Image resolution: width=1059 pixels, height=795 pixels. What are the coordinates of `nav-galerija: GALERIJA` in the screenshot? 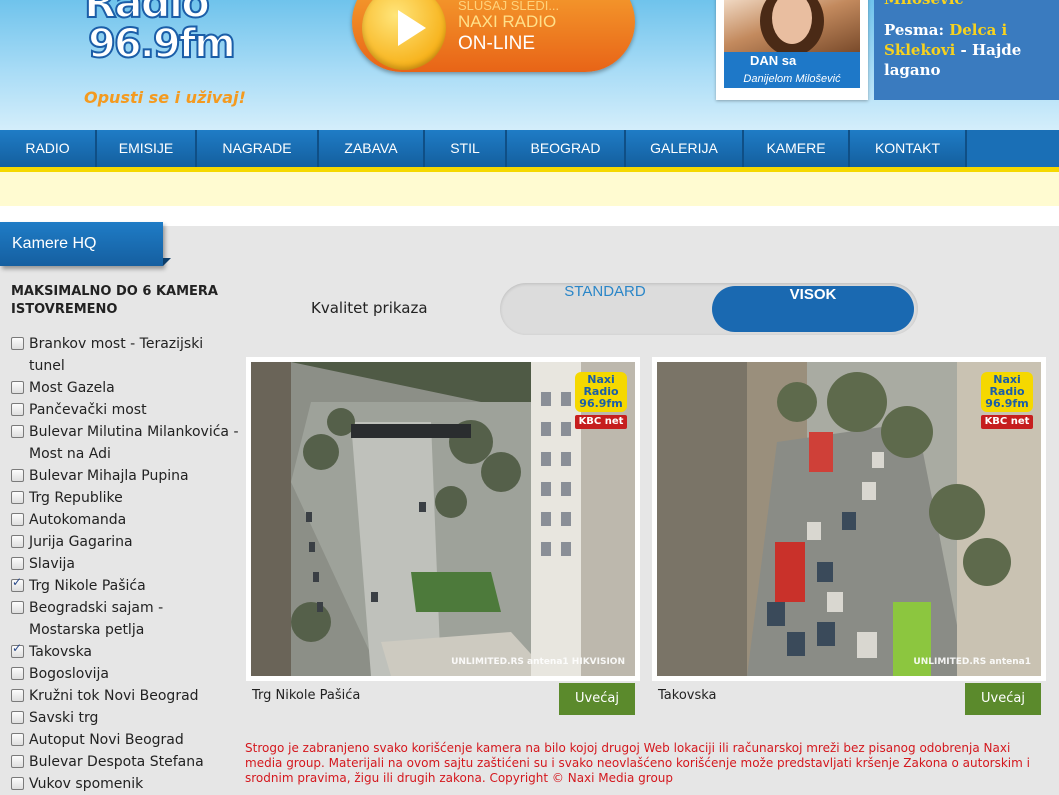 It's located at (684, 148).